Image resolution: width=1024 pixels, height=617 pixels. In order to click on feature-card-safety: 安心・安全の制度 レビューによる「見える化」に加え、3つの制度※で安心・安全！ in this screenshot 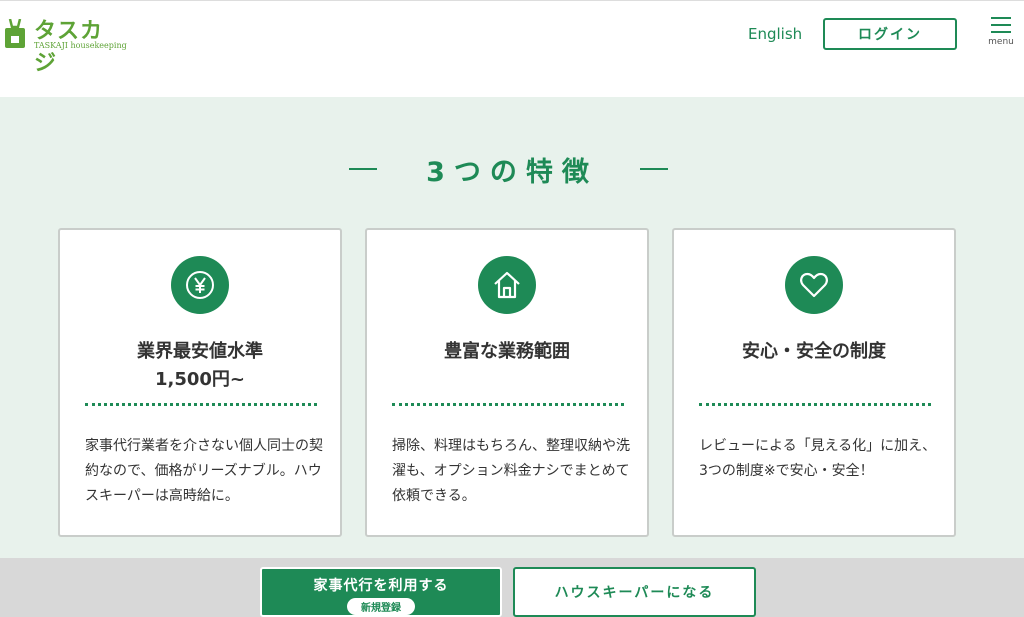, I will do `click(814, 382)`.